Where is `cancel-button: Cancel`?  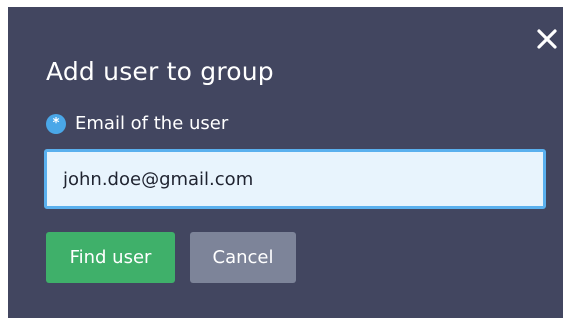 cancel-button: Cancel is located at coordinates (243, 257).